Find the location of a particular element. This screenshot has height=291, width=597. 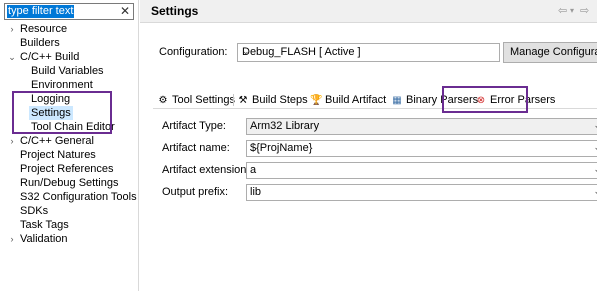

tree-item-label: Resource is located at coordinates (44, 29).